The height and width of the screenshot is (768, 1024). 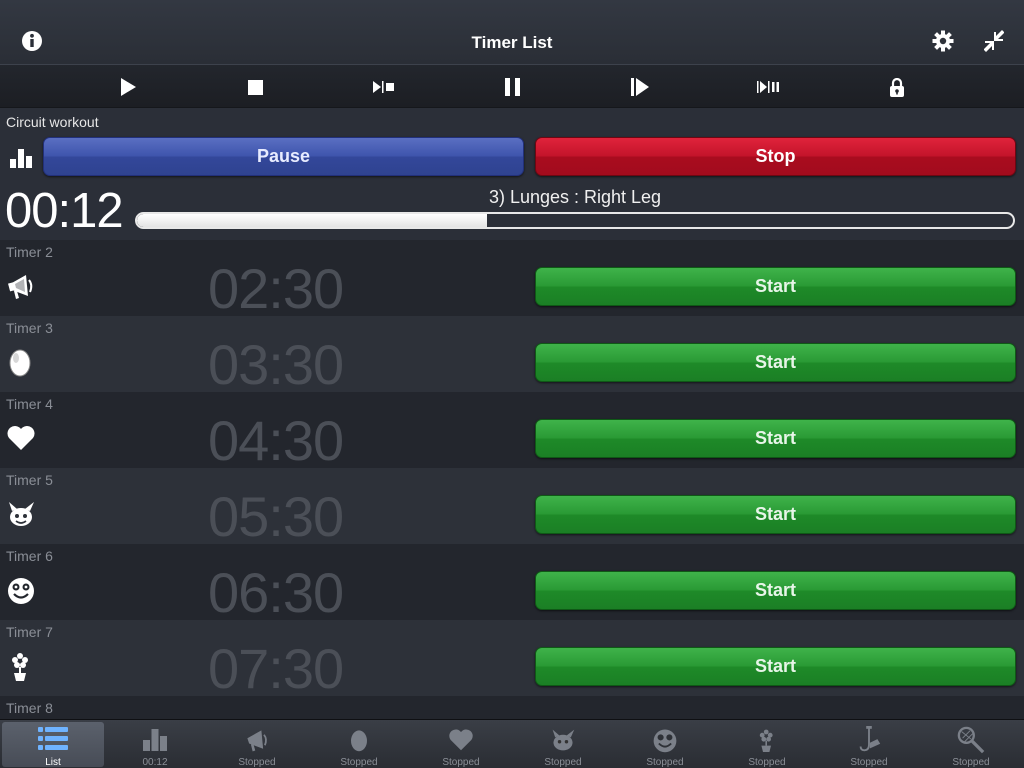 I want to click on active-timer-time: 00:12, so click(x=64, y=211).